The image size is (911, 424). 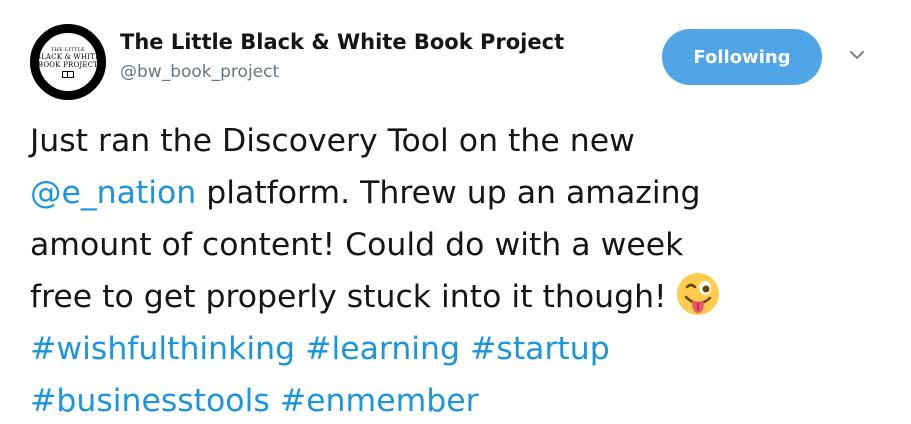 I want to click on tweet-line: #wishfulthinking #learning #startup, so click(x=460, y=349).